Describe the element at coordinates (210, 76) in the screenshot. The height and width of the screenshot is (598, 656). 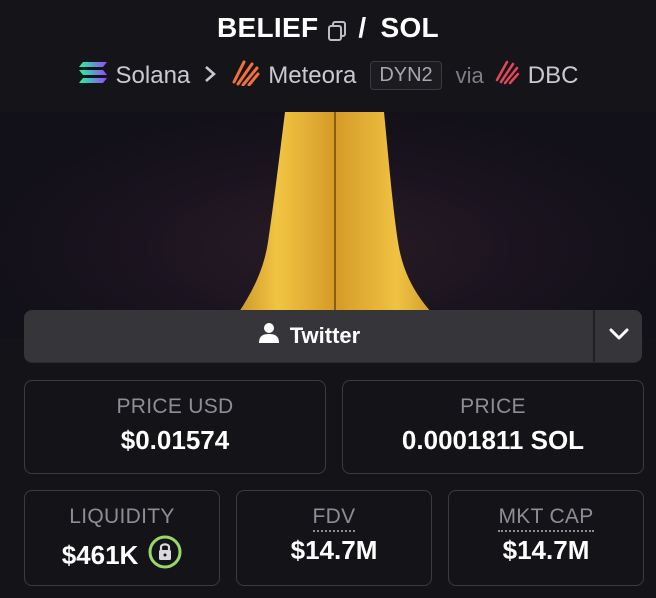
I see `chevron-right-icon` at that location.